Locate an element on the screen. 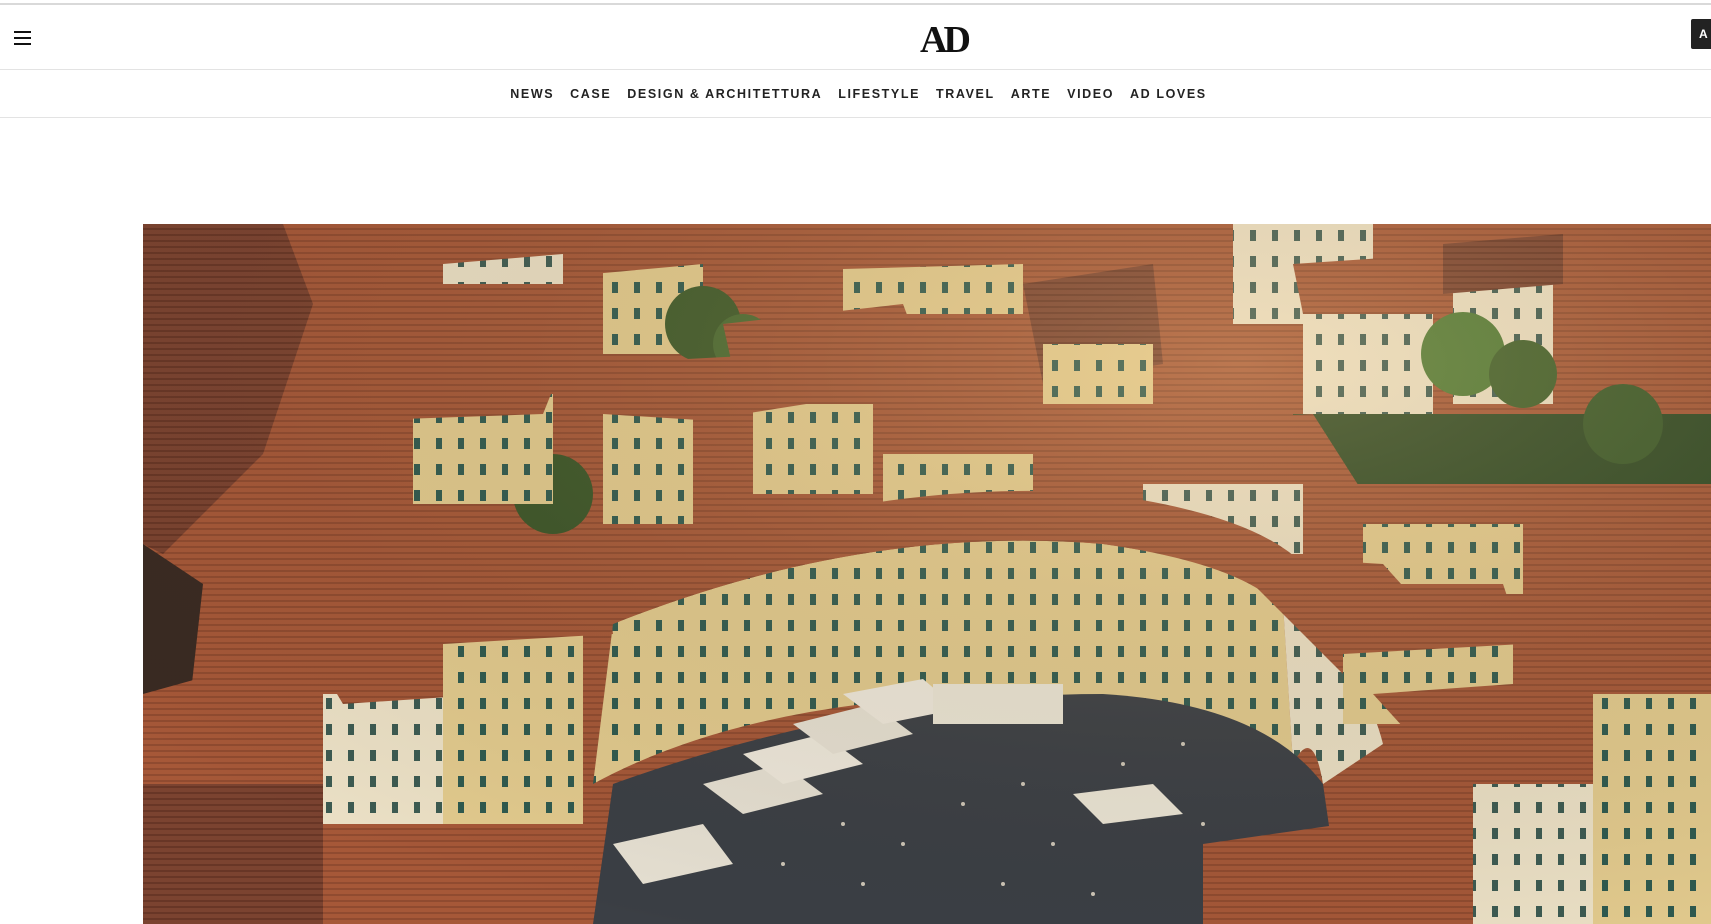 The width and height of the screenshot is (1711, 924). nav-item-lifestyle: LIFESTYLE is located at coordinates (879, 94).